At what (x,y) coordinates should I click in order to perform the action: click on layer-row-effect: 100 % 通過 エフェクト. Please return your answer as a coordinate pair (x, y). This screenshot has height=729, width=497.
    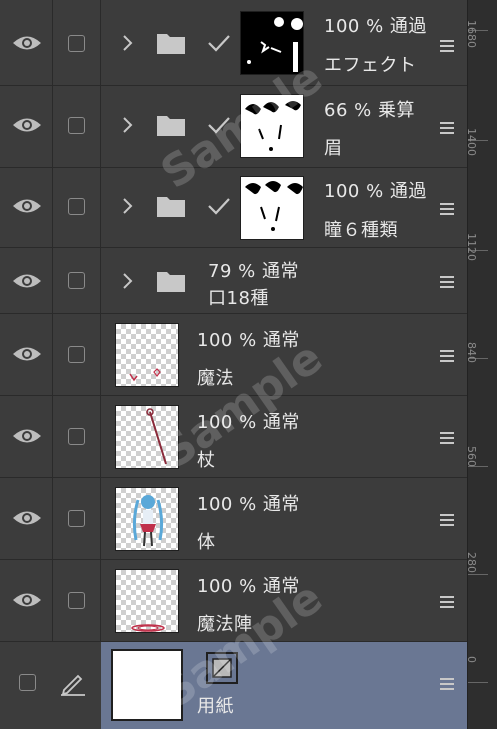
    Looking at the image, I should click on (233, 43).